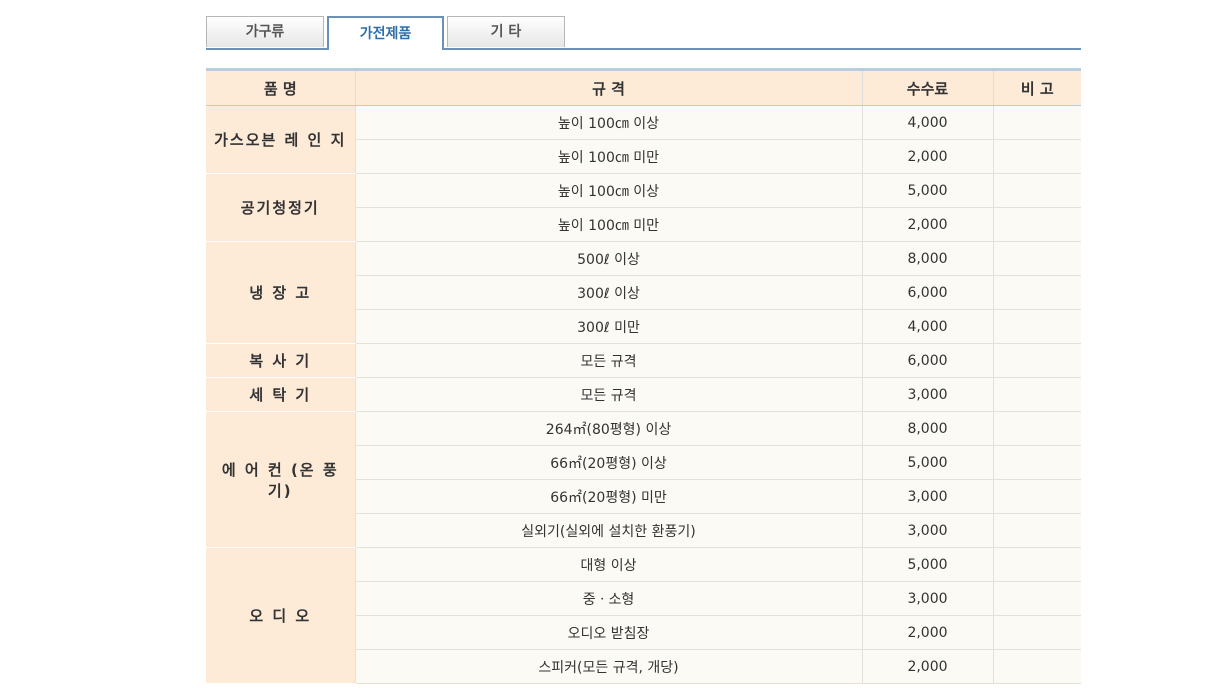 The width and height of the screenshot is (1230, 688). What do you see at coordinates (281, 207) in the screenshot?
I see `item-name-cell: 공기청정기` at bounding box center [281, 207].